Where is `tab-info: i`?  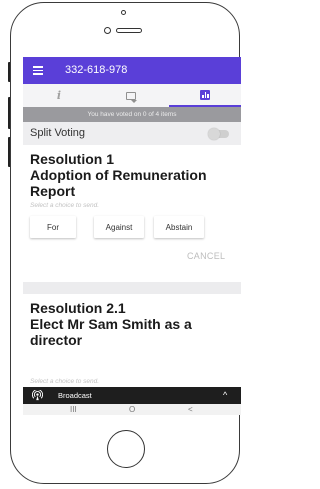 tab-info: i is located at coordinates (59, 95).